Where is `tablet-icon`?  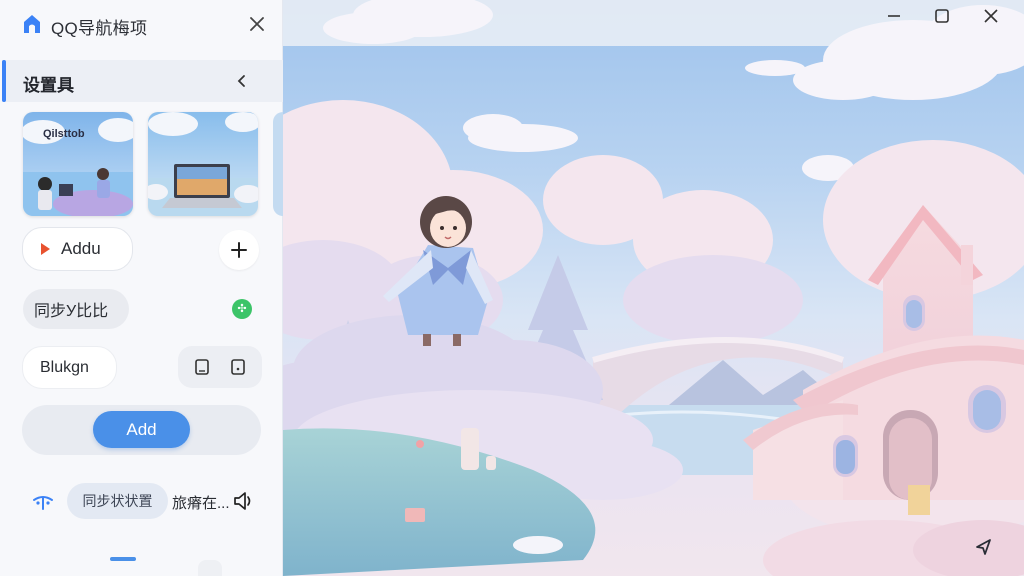
tablet-icon is located at coordinates (202, 367).